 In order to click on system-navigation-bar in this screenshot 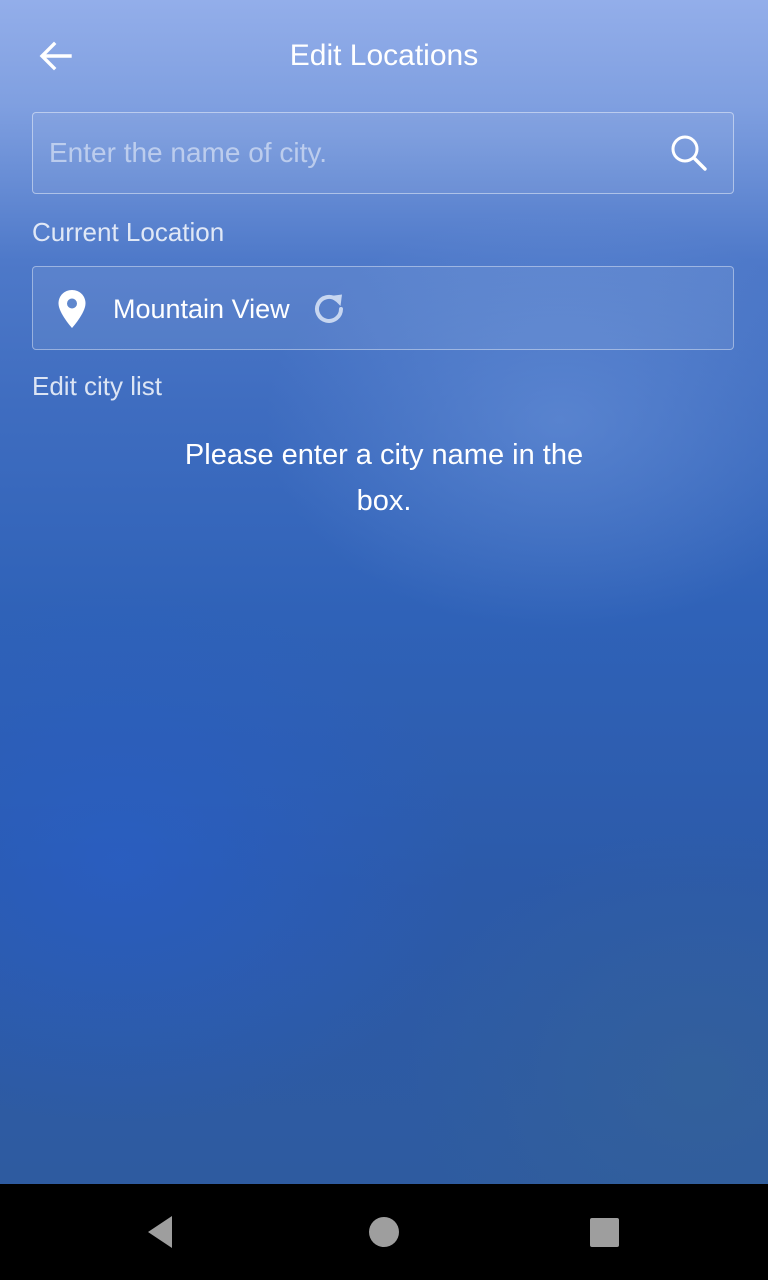, I will do `click(384, 1232)`.